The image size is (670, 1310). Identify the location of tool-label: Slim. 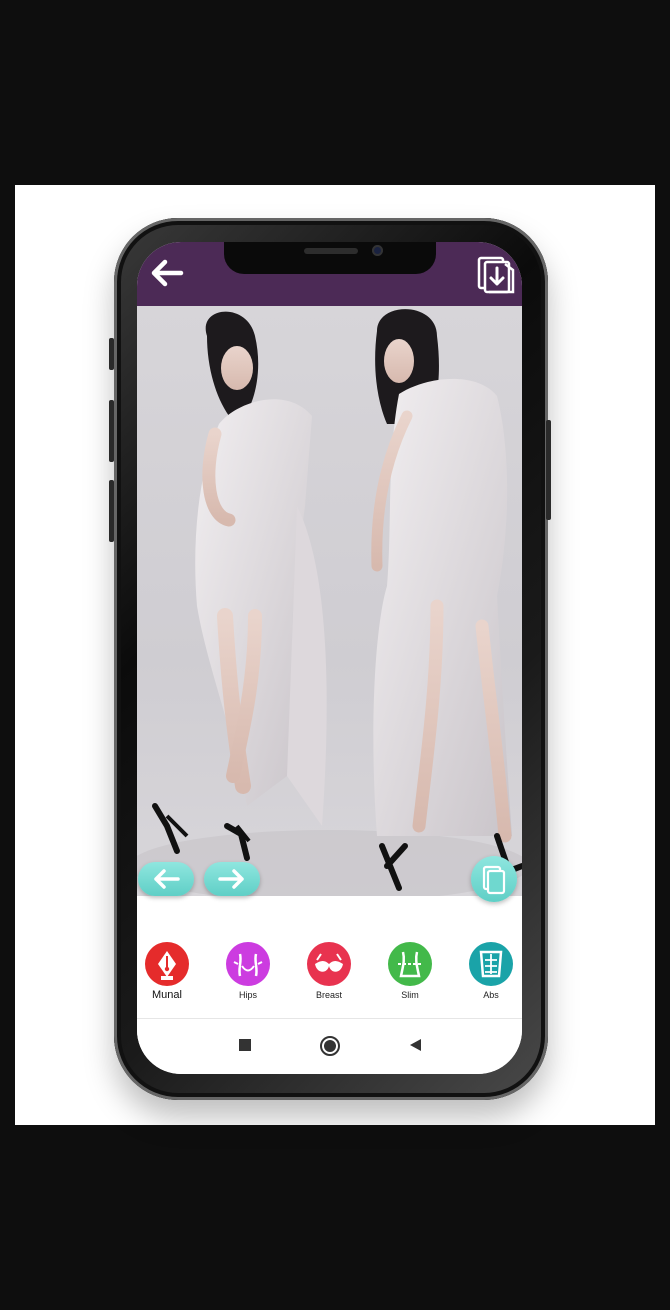
(410, 995).